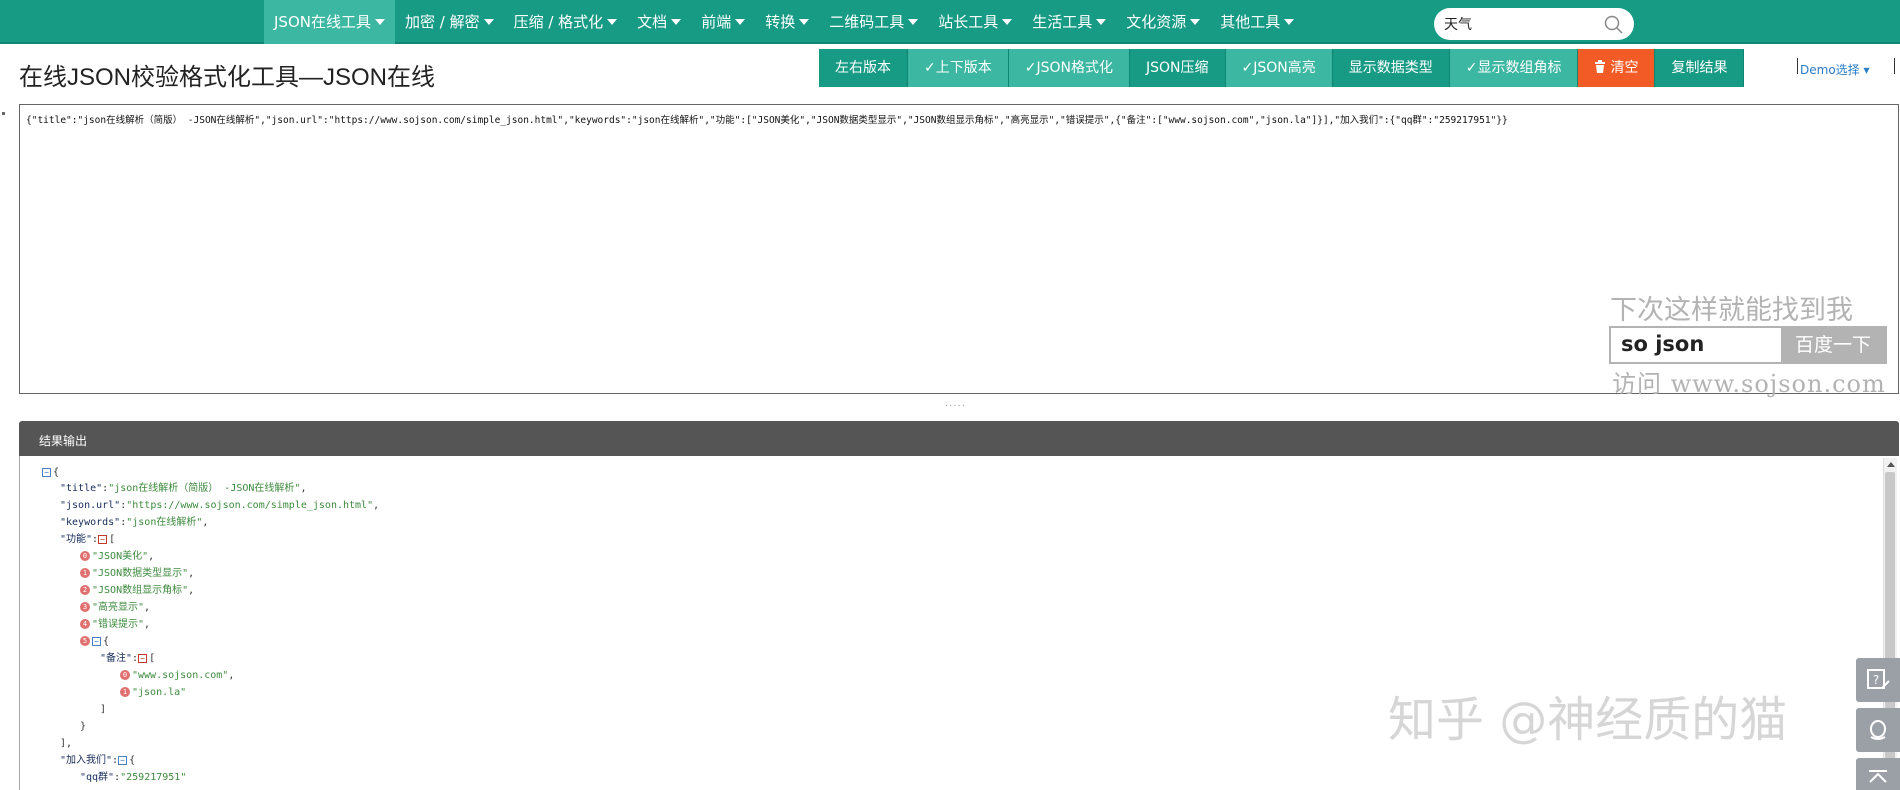 Image resolution: width=1900 pixels, height=790 pixels. I want to click on json-line: 0 "www.sojson.com",, so click(177, 676).